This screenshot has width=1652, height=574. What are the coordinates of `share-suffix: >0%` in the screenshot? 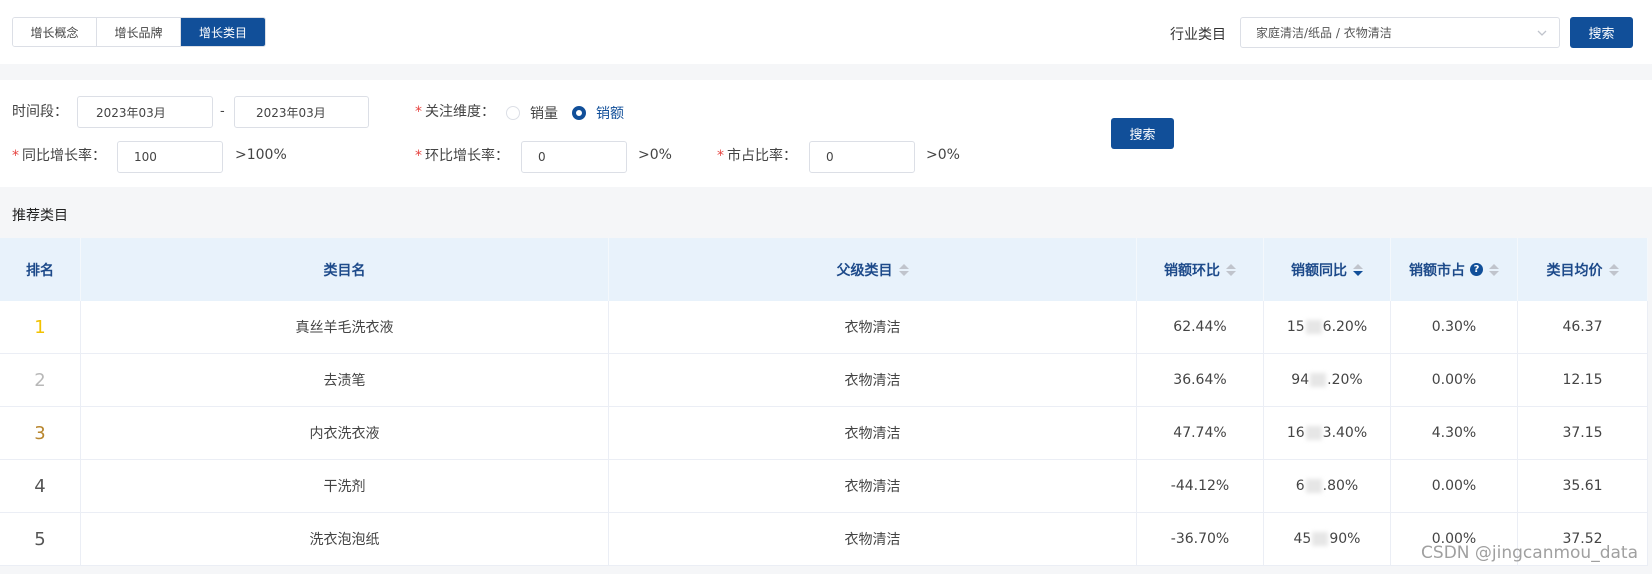 It's located at (943, 155).